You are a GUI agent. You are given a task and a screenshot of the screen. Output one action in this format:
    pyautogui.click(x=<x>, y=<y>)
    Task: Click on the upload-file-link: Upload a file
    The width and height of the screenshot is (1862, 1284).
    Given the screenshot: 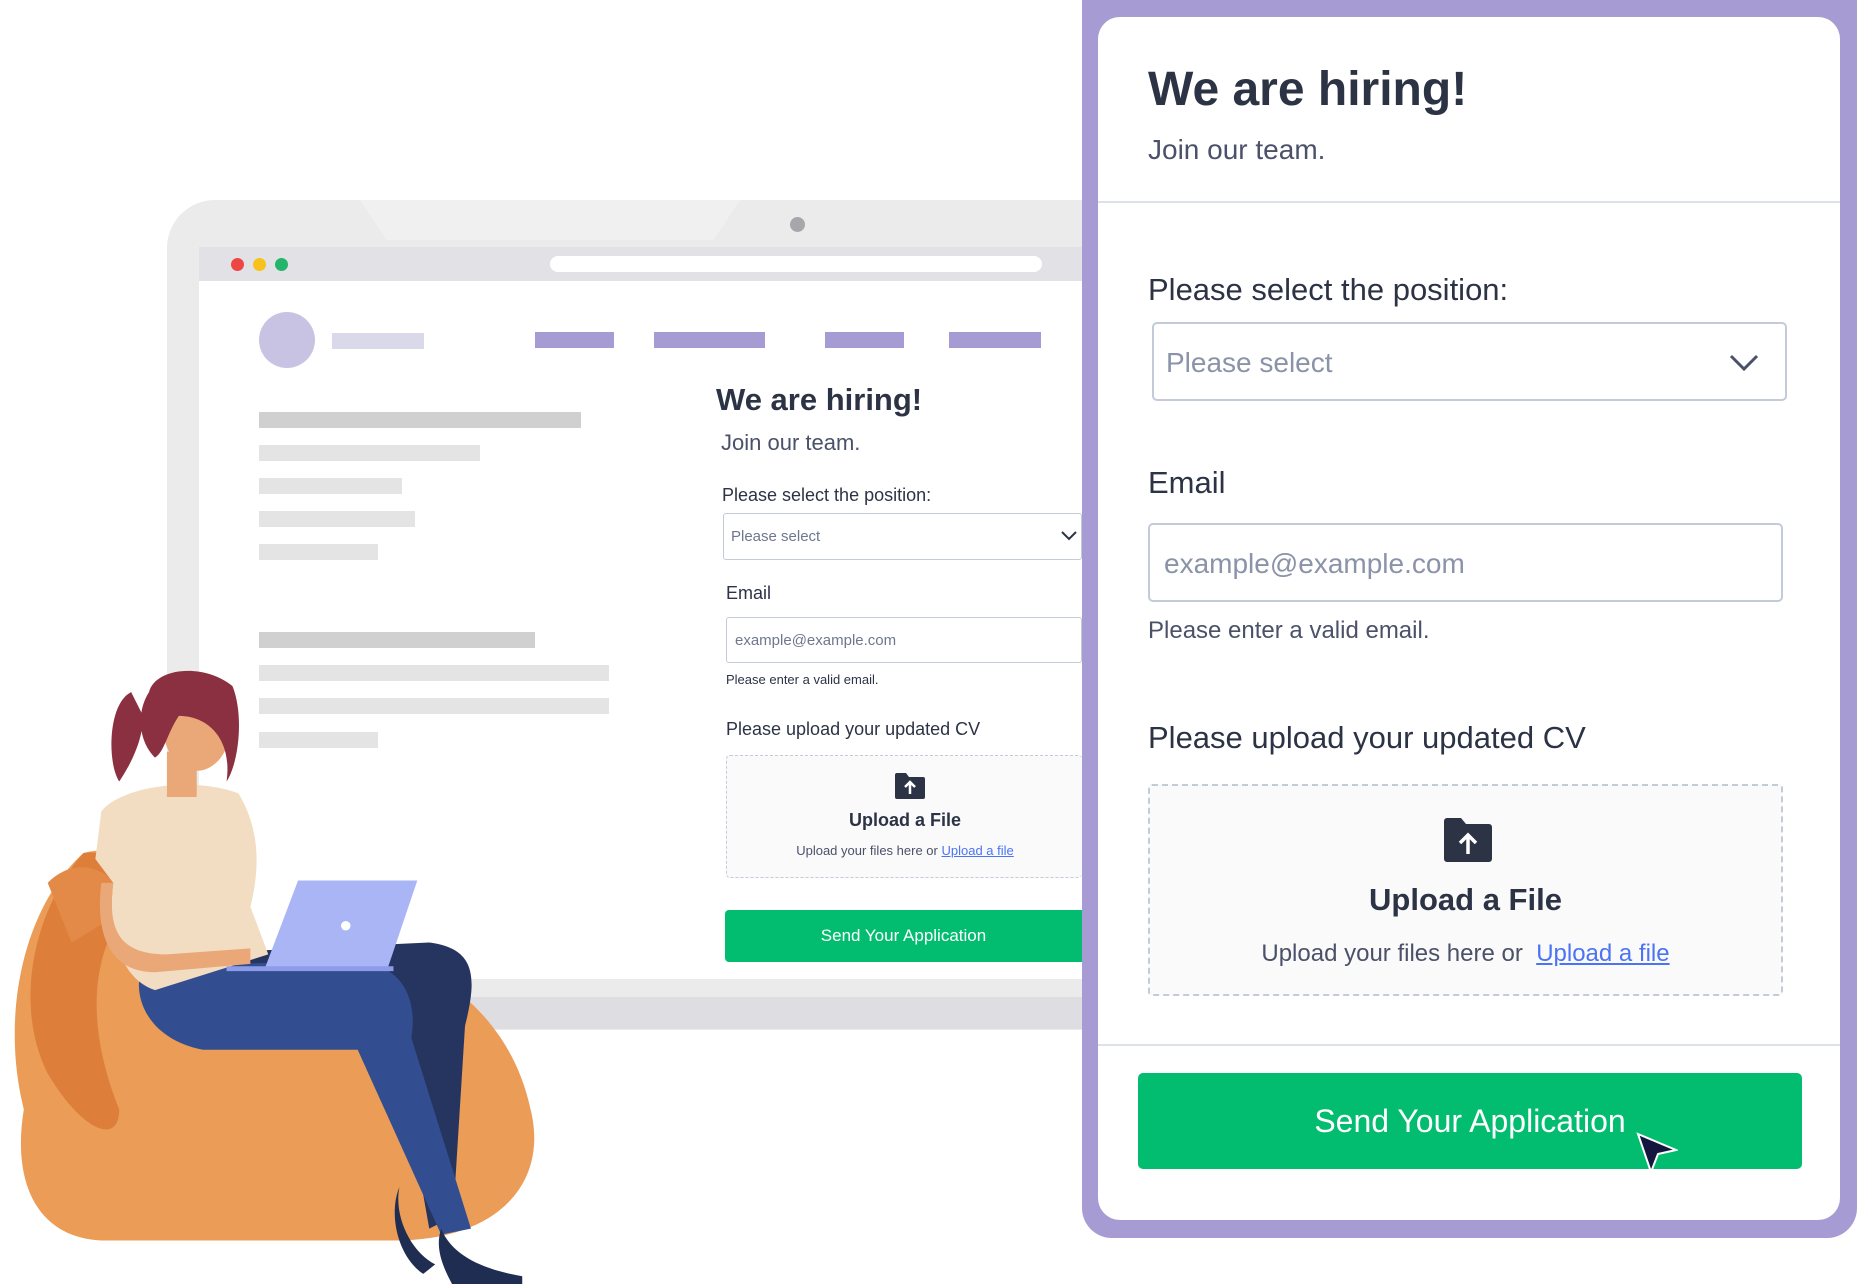 What is the action you would take?
    pyautogui.click(x=1602, y=953)
    